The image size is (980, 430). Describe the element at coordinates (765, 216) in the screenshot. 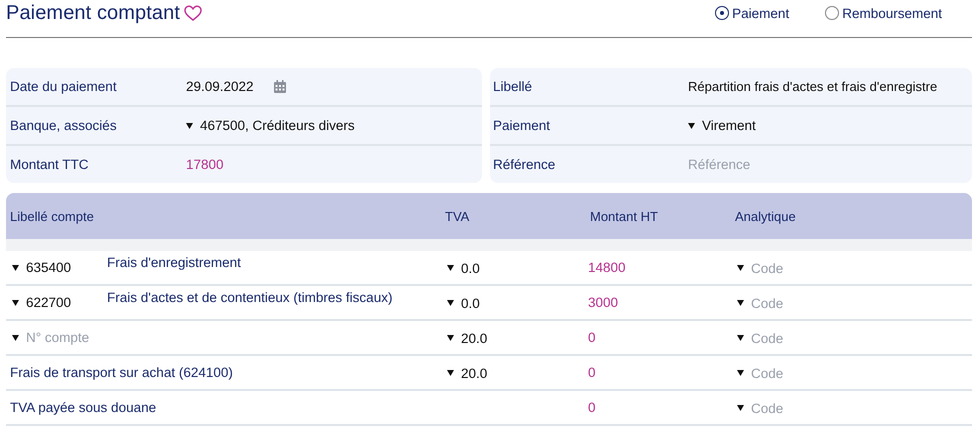

I see `column-header: Analytique` at that location.